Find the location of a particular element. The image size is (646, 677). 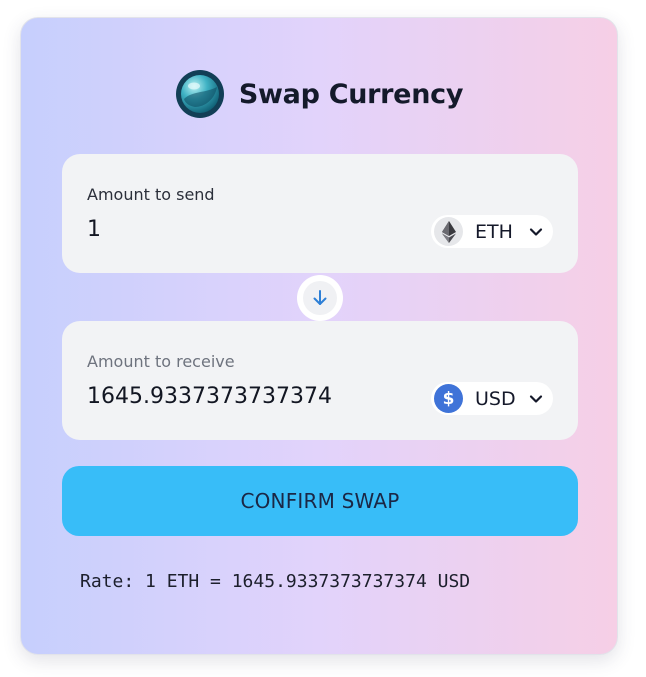

send-currency-select: ETH is located at coordinates (492, 231).